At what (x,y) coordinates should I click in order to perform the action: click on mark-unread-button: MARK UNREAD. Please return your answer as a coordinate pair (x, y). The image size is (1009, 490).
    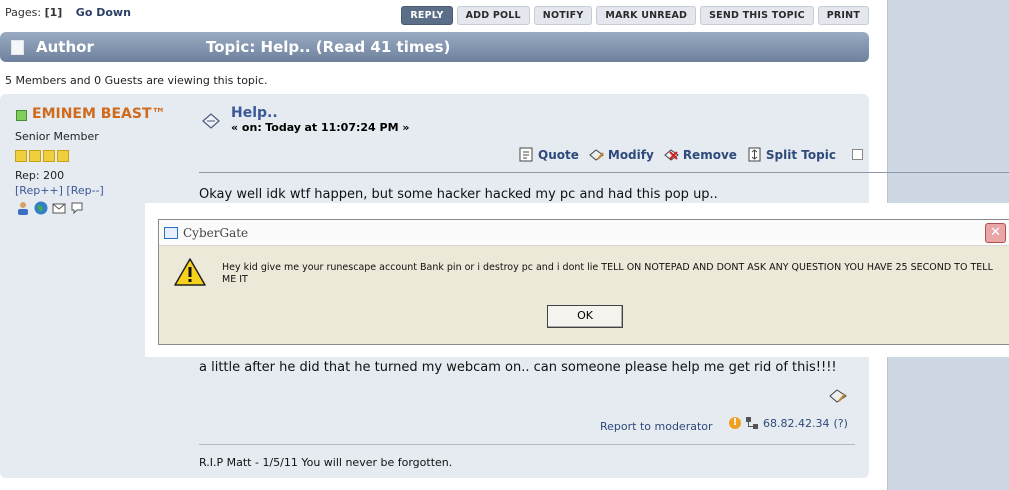
    Looking at the image, I should click on (646, 15).